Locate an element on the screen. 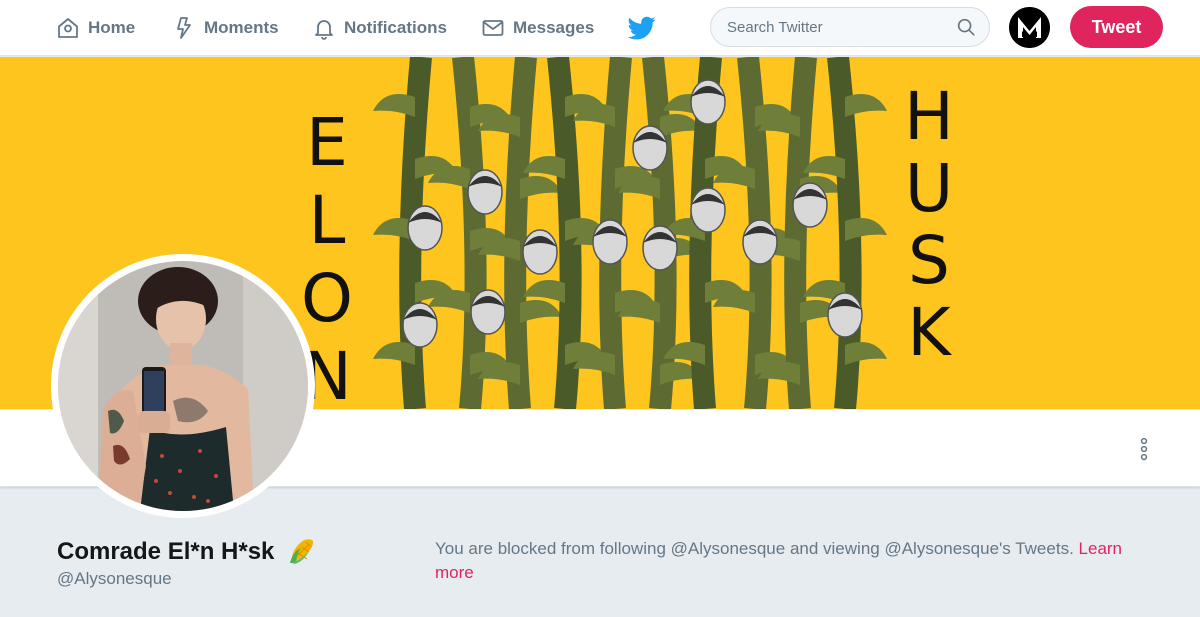 Image resolution: width=1200 pixels, height=617 pixels. search-box is located at coordinates (850, 27).